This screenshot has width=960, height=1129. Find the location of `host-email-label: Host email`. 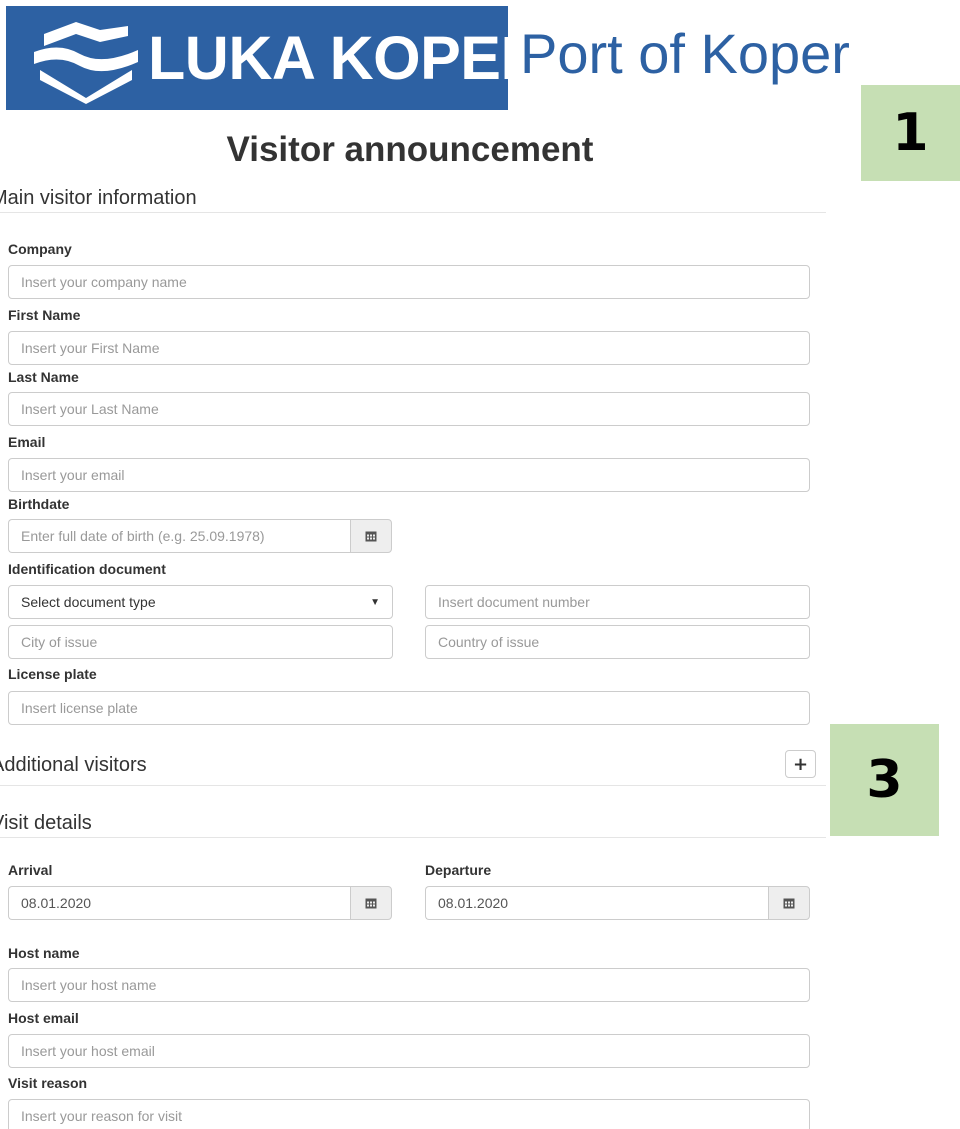

host-email-label: Host email is located at coordinates (43, 1018).